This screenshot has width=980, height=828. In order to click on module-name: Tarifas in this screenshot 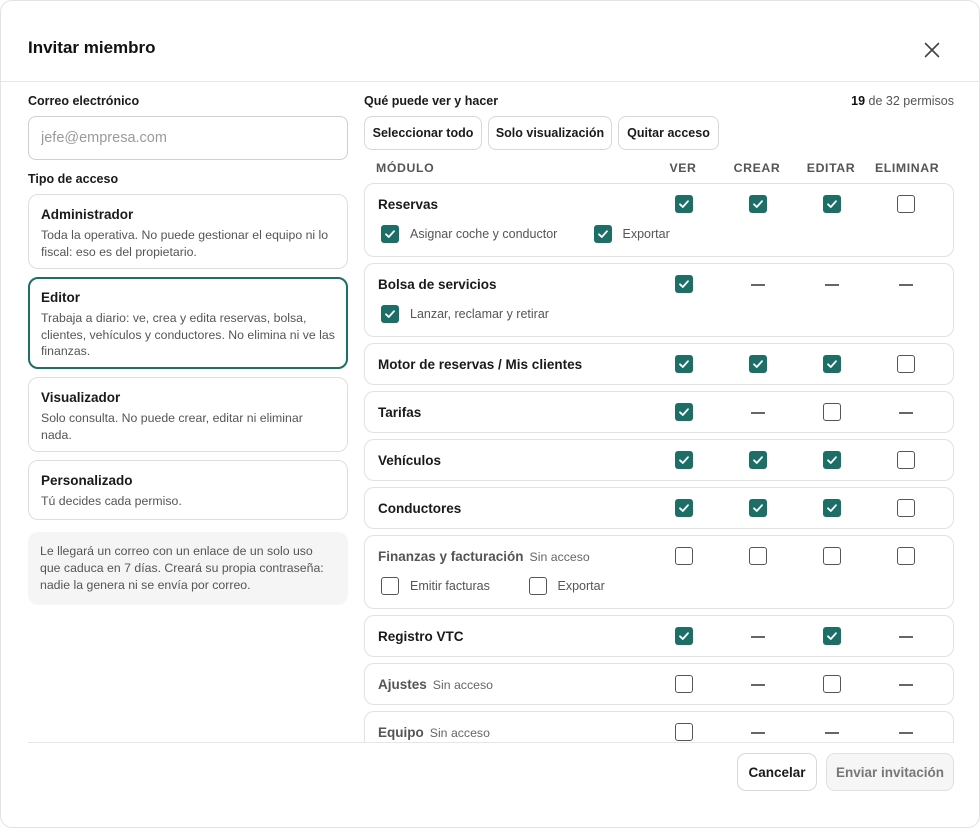, I will do `click(399, 412)`.